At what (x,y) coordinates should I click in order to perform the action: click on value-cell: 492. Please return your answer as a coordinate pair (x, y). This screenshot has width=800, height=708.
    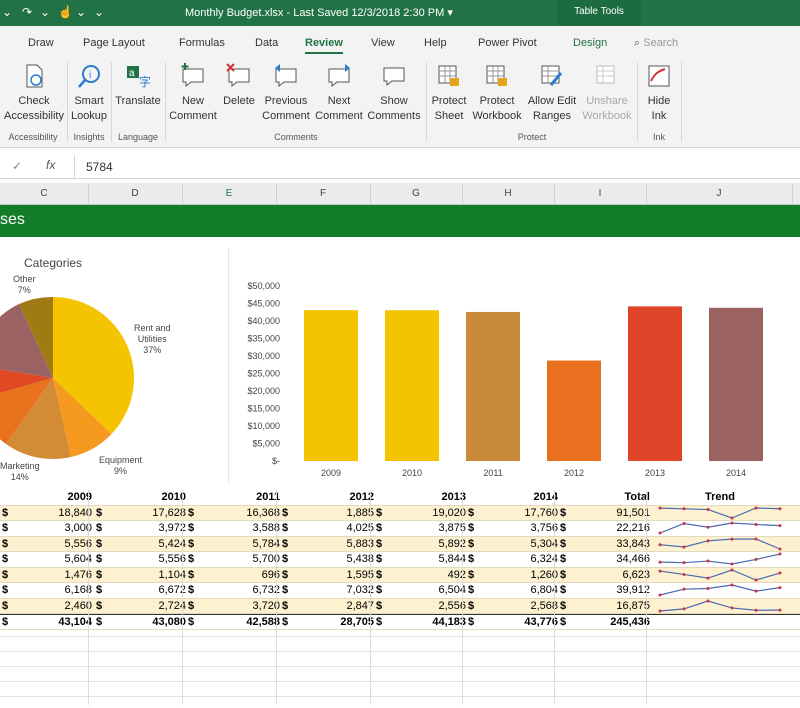
    Looking at the image, I should click on (457, 575).